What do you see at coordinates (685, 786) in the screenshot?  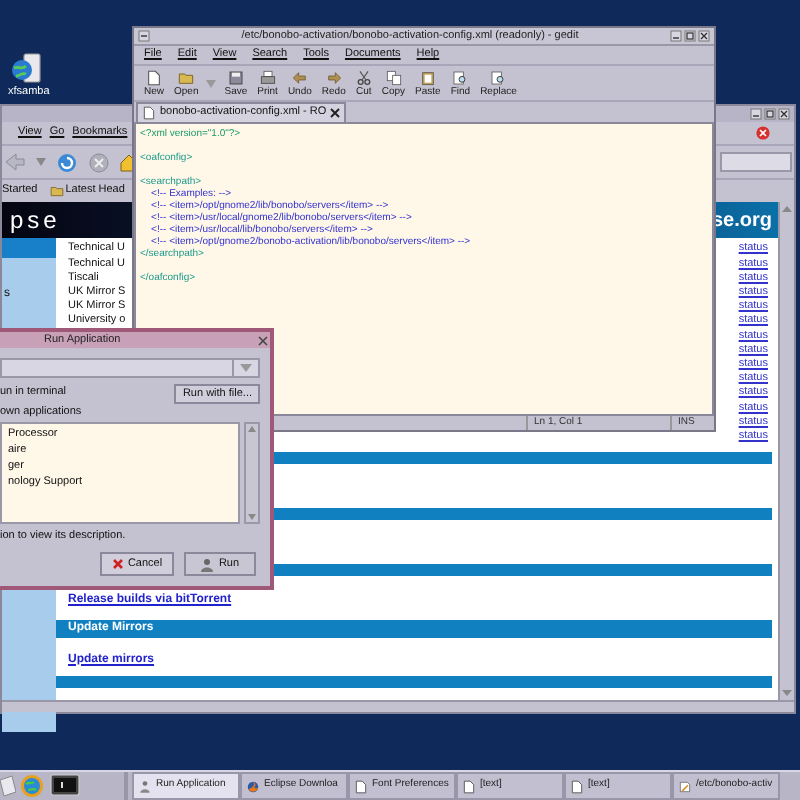 I see `pen-page-icon` at bounding box center [685, 786].